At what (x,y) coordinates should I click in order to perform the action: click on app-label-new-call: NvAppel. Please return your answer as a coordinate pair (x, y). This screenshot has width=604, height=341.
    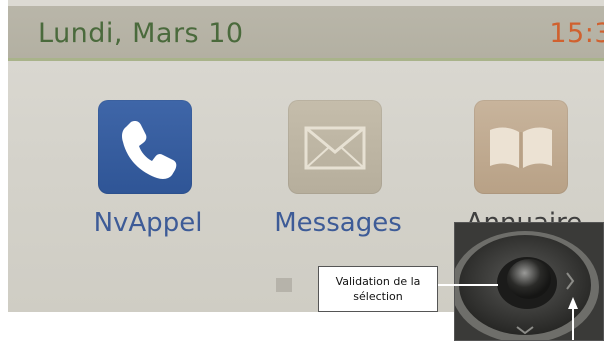
    Looking at the image, I should click on (148, 223).